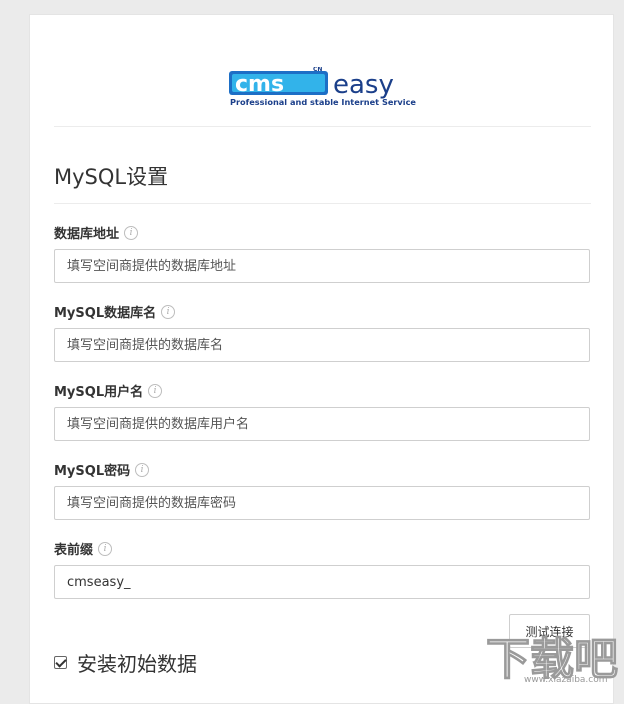  What do you see at coordinates (99, 392) in the screenshot?
I see `db-user-label-text: MySQL用户名` at bounding box center [99, 392].